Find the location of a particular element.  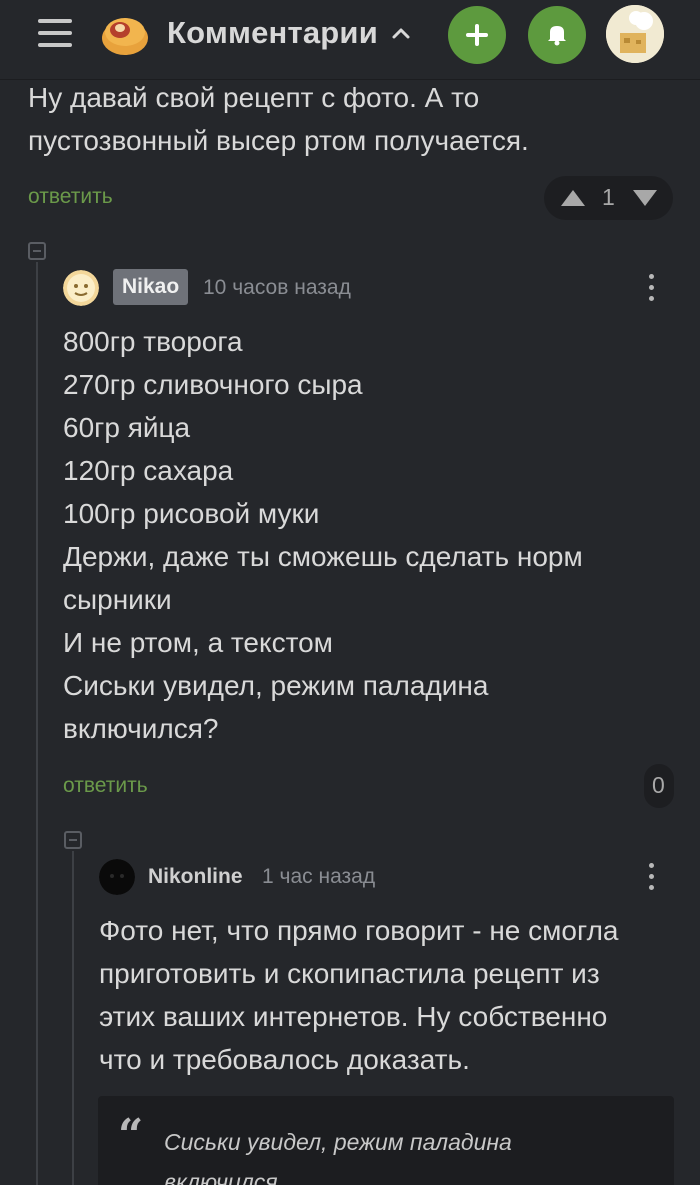

comment-time: 10 часов назад is located at coordinates (277, 288).